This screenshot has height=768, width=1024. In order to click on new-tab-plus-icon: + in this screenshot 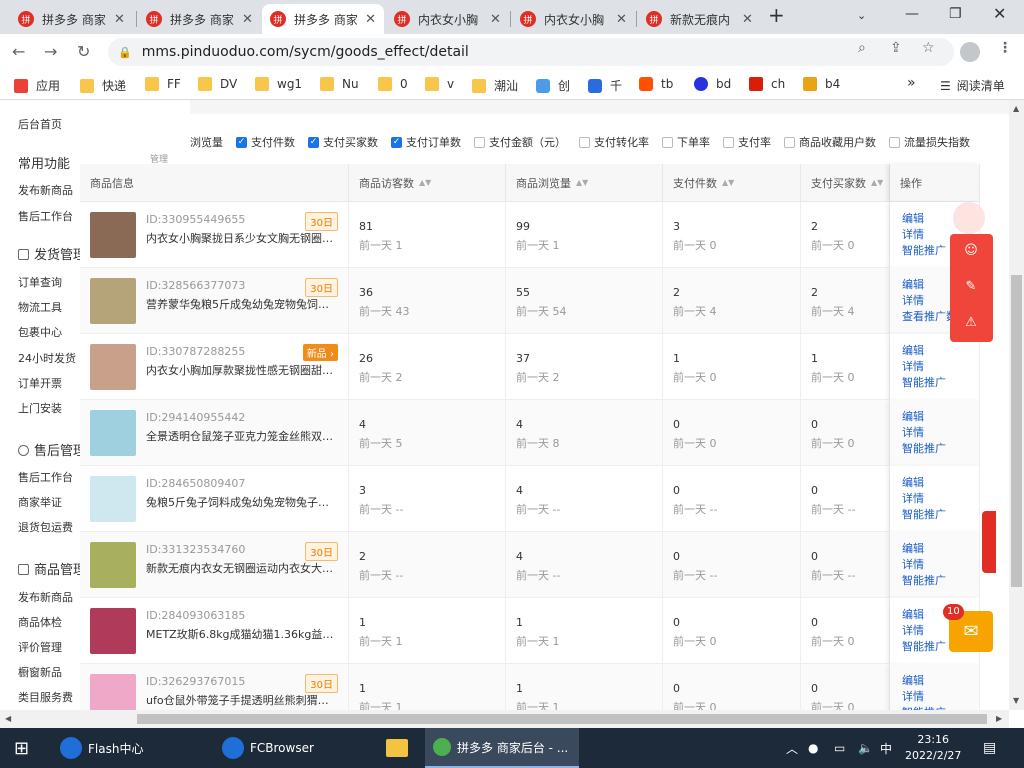, I will do `click(776, 15)`.